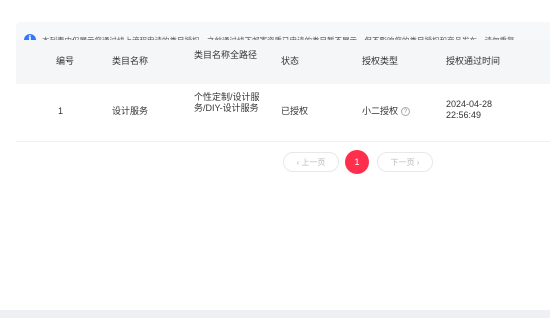 Image resolution: width=550 pixels, height=318 pixels. I want to click on prev-page-button: ‹ 上一页, so click(311, 162).